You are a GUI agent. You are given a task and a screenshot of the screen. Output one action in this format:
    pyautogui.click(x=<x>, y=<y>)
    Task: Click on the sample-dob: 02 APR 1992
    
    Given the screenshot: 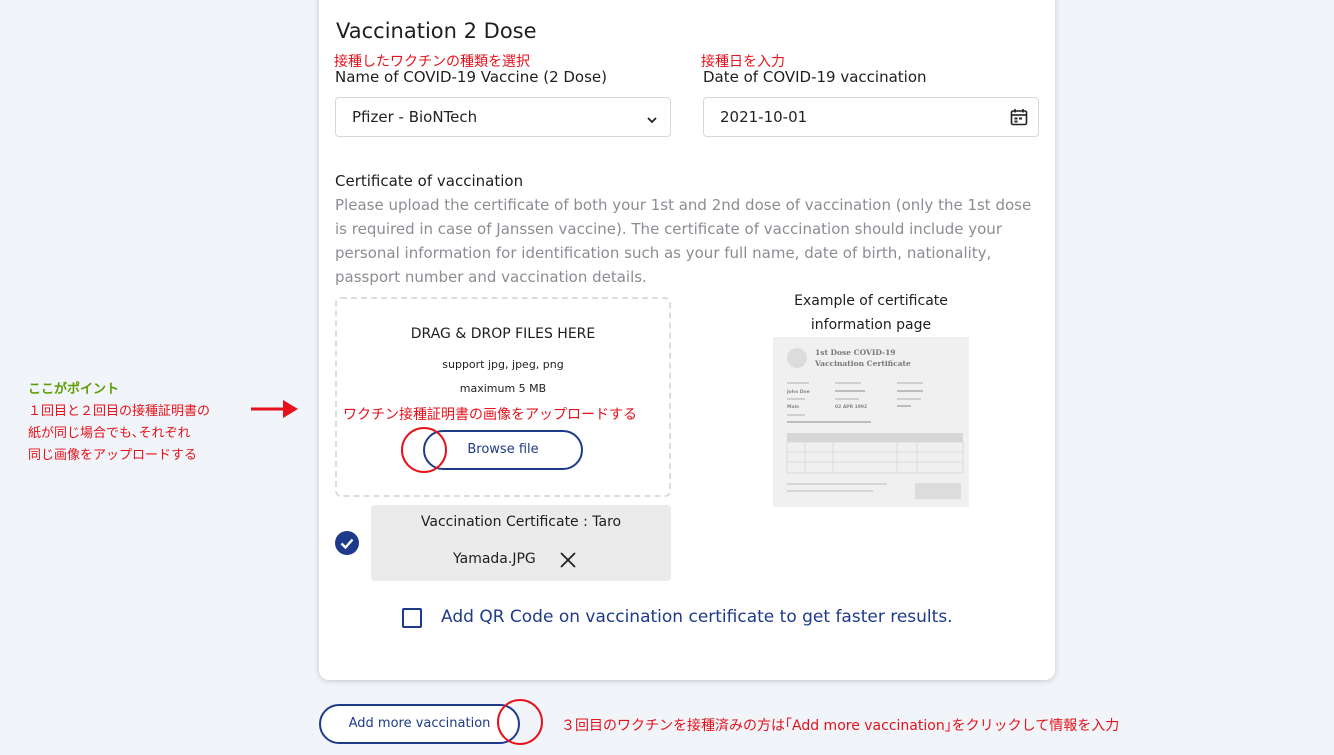 What is the action you would take?
    pyautogui.click(x=851, y=407)
    